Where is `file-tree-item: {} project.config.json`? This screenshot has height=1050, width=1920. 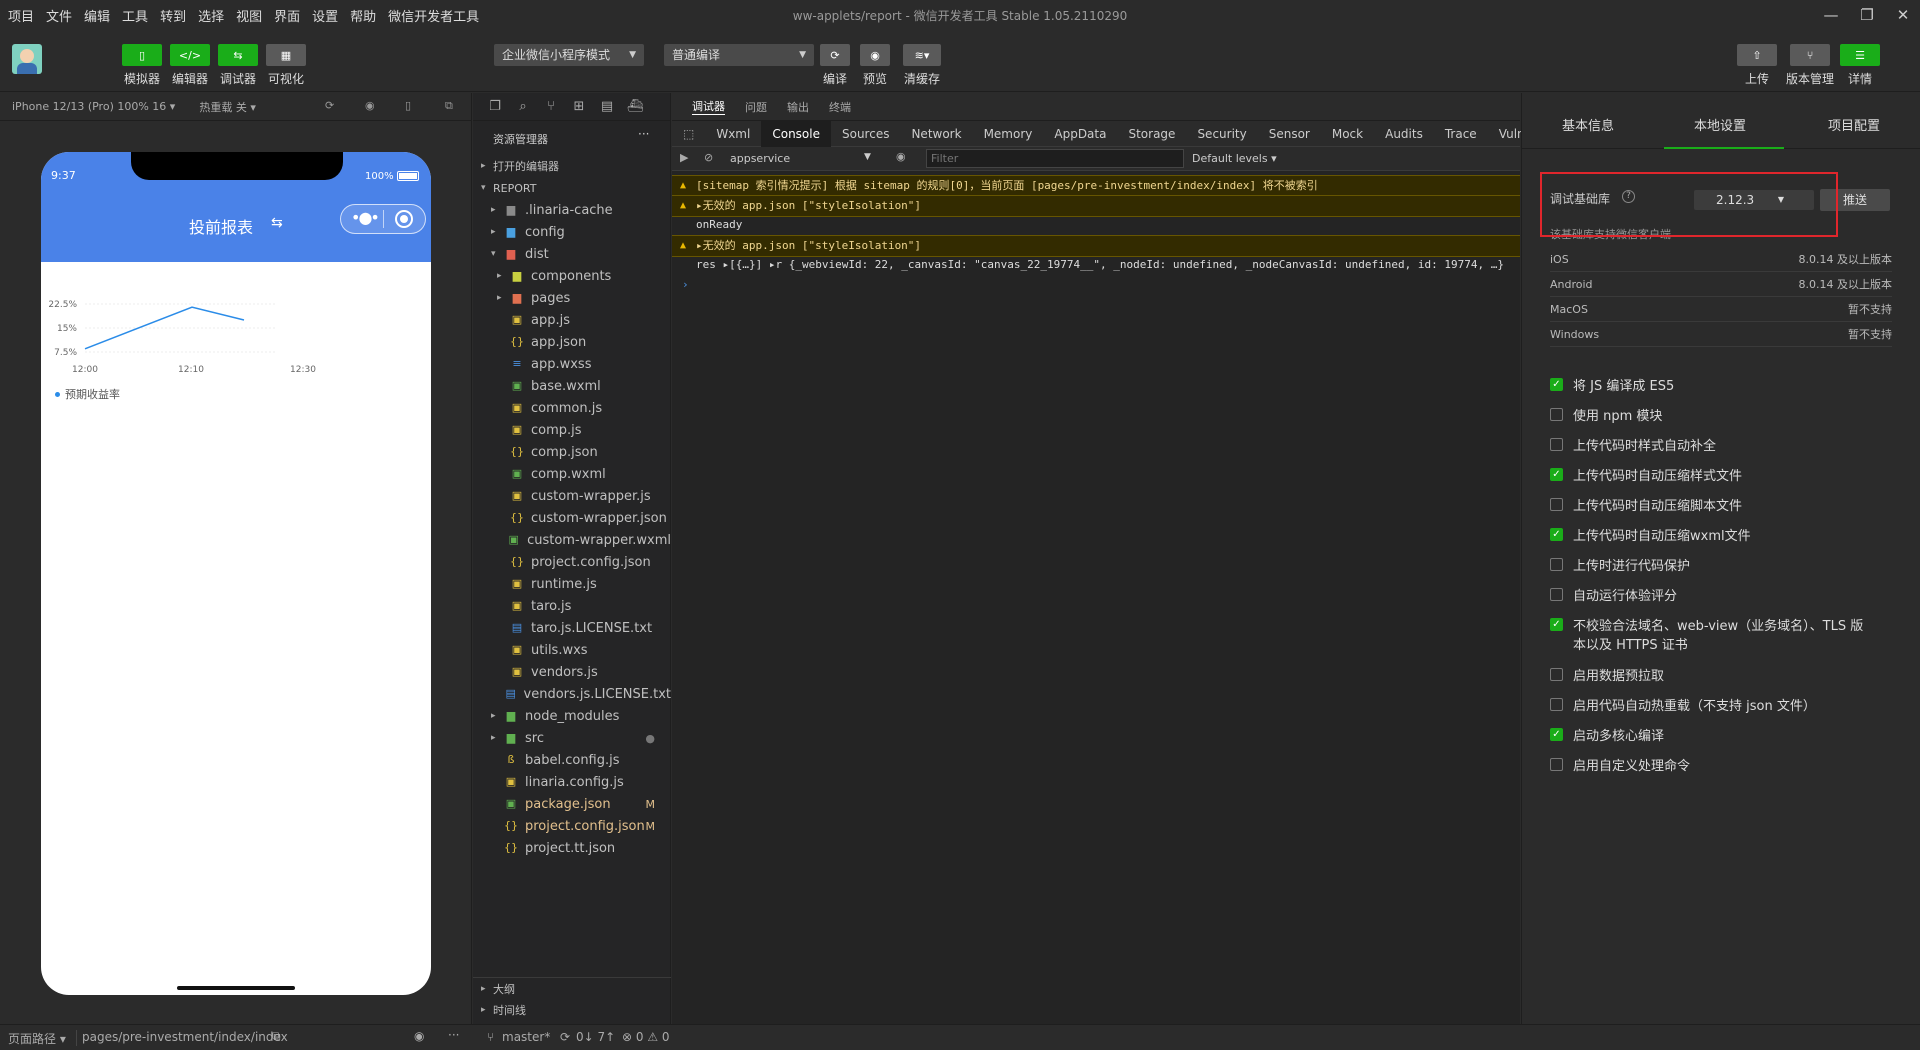
file-tree-item: {} project.config.json is located at coordinates (572, 562).